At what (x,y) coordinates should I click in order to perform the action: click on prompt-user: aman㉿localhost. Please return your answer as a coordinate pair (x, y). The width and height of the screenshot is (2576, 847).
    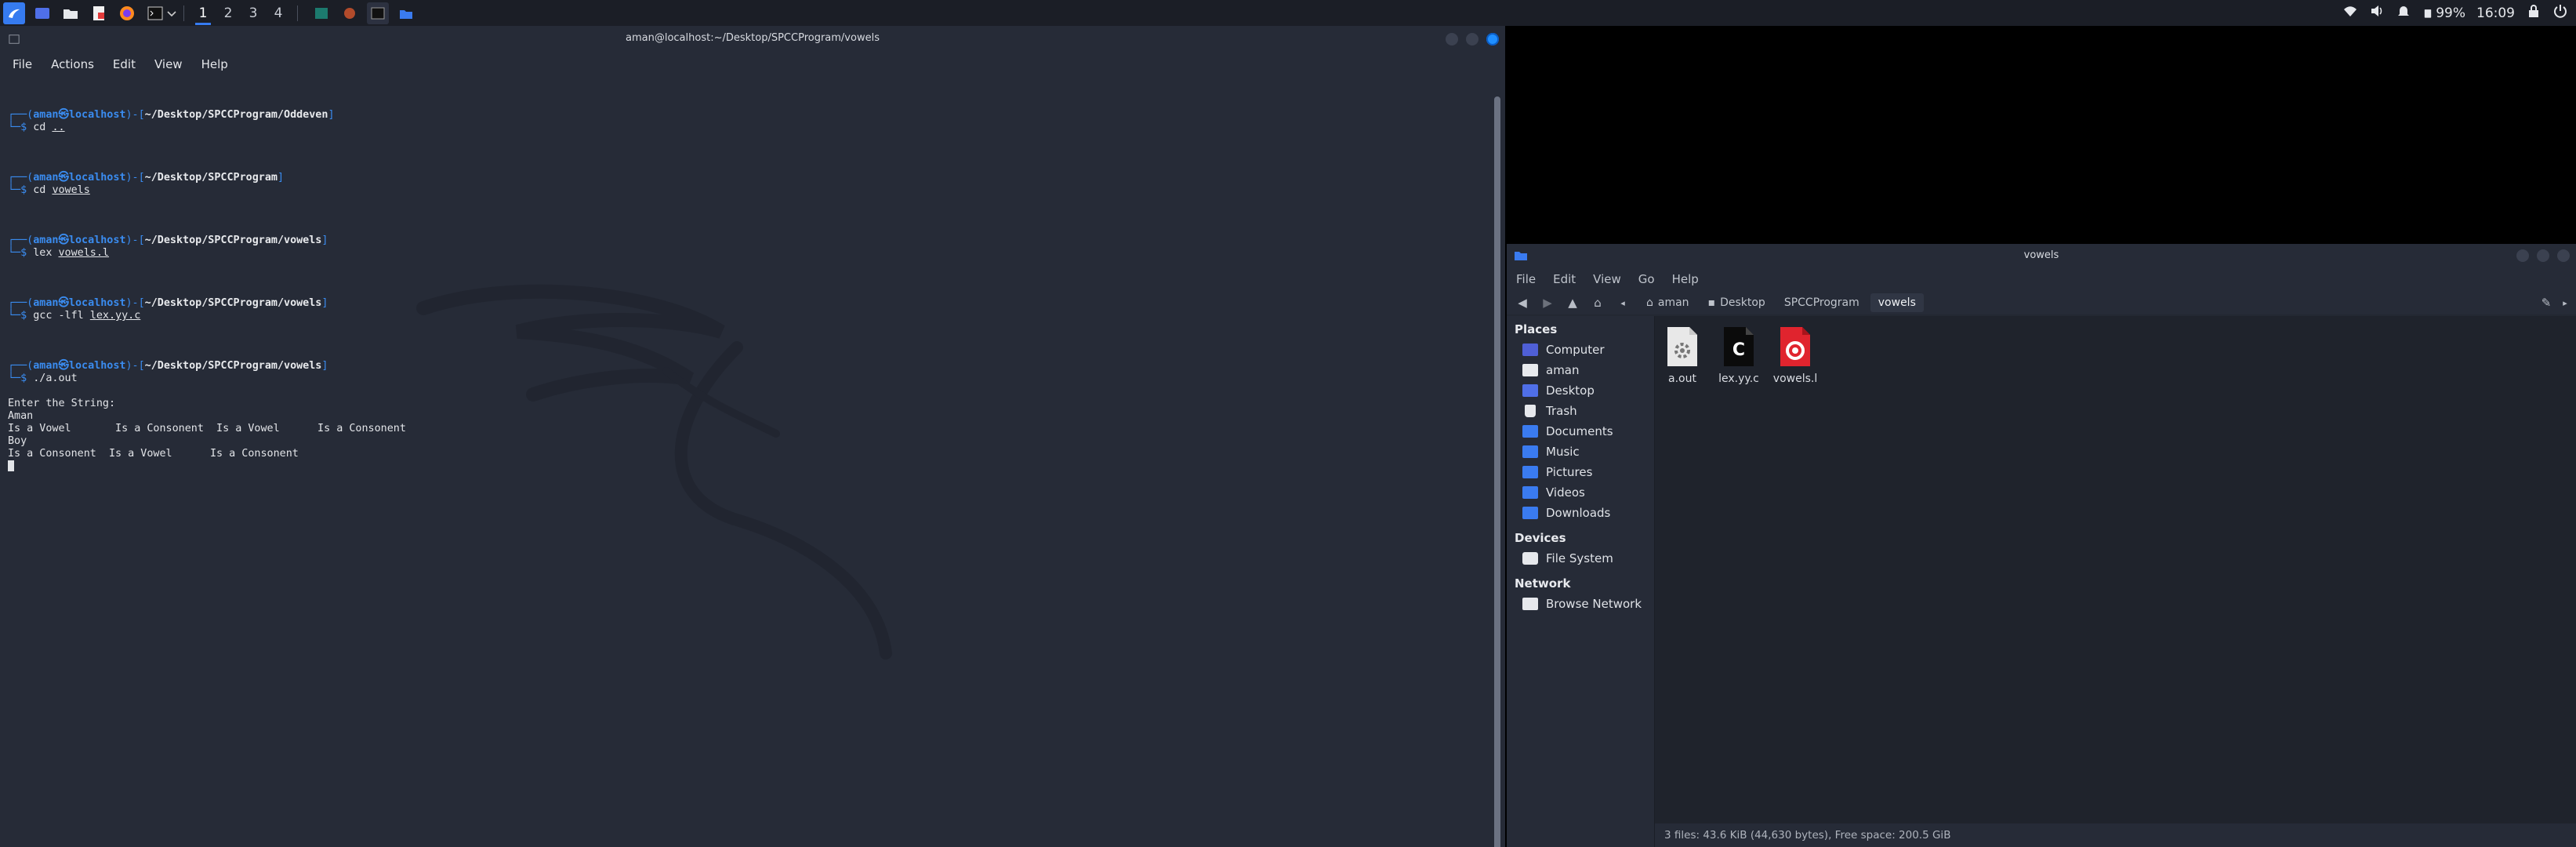
    Looking at the image, I should click on (79, 115).